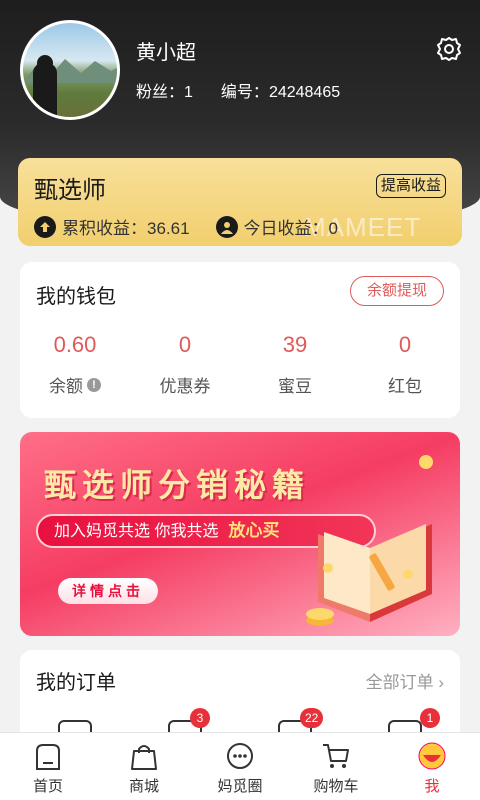  What do you see at coordinates (240, 202) in the screenshot?
I see `selector-earnings-card: 甄选师 提高收益 MAMEET 累积收益：36.61 今日收益：0` at bounding box center [240, 202].